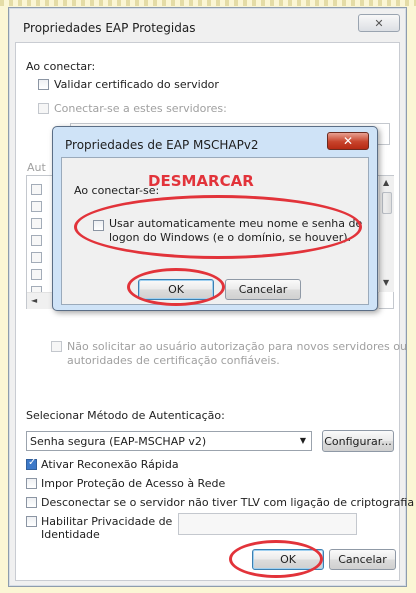 Image resolution: width=416 pixels, height=593 pixels. What do you see at coordinates (176, 289) in the screenshot?
I see `dialog-ok-button: OK` at bounding box center [176, 289].